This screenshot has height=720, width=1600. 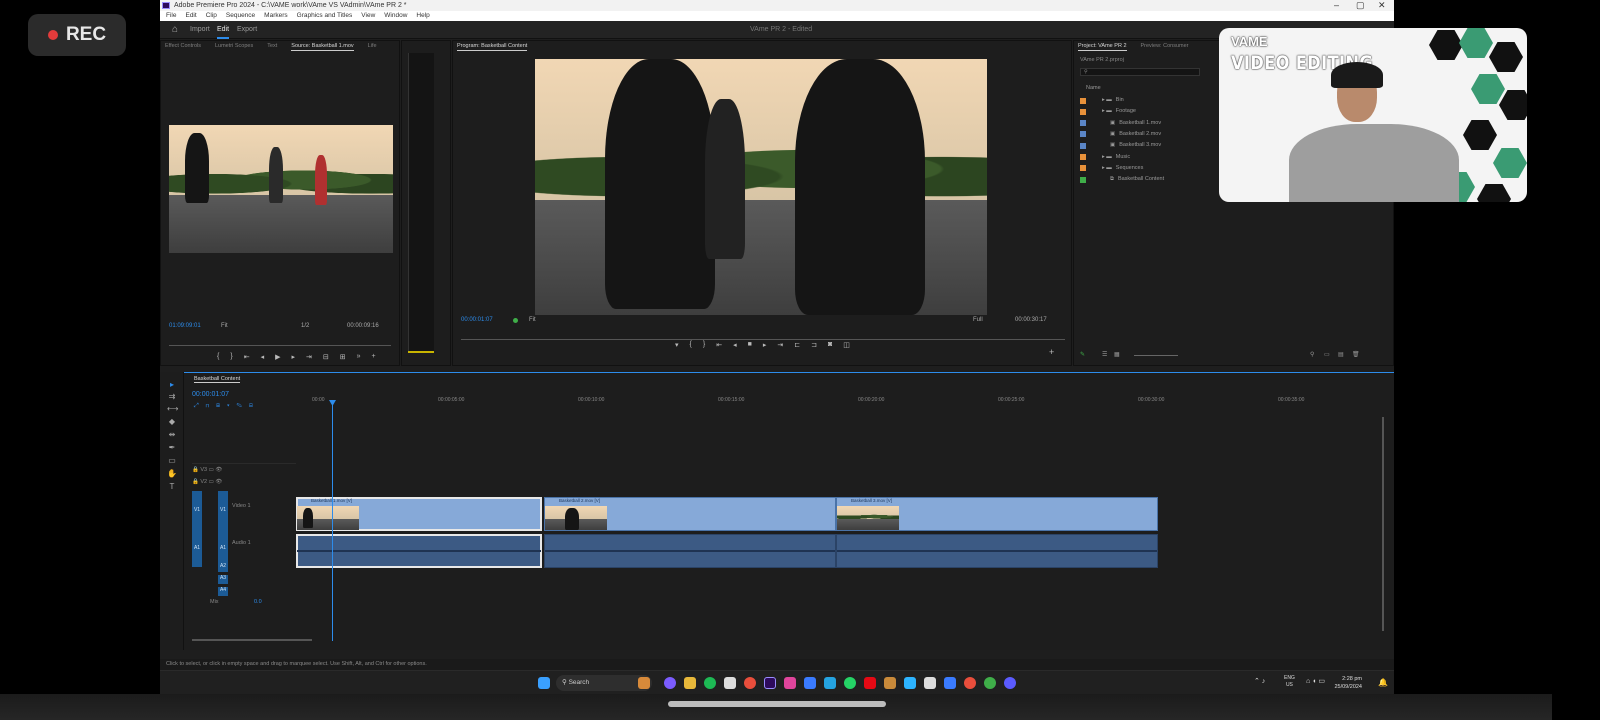 I want to click on whatsapp-icon, so click(x=850, y=683).